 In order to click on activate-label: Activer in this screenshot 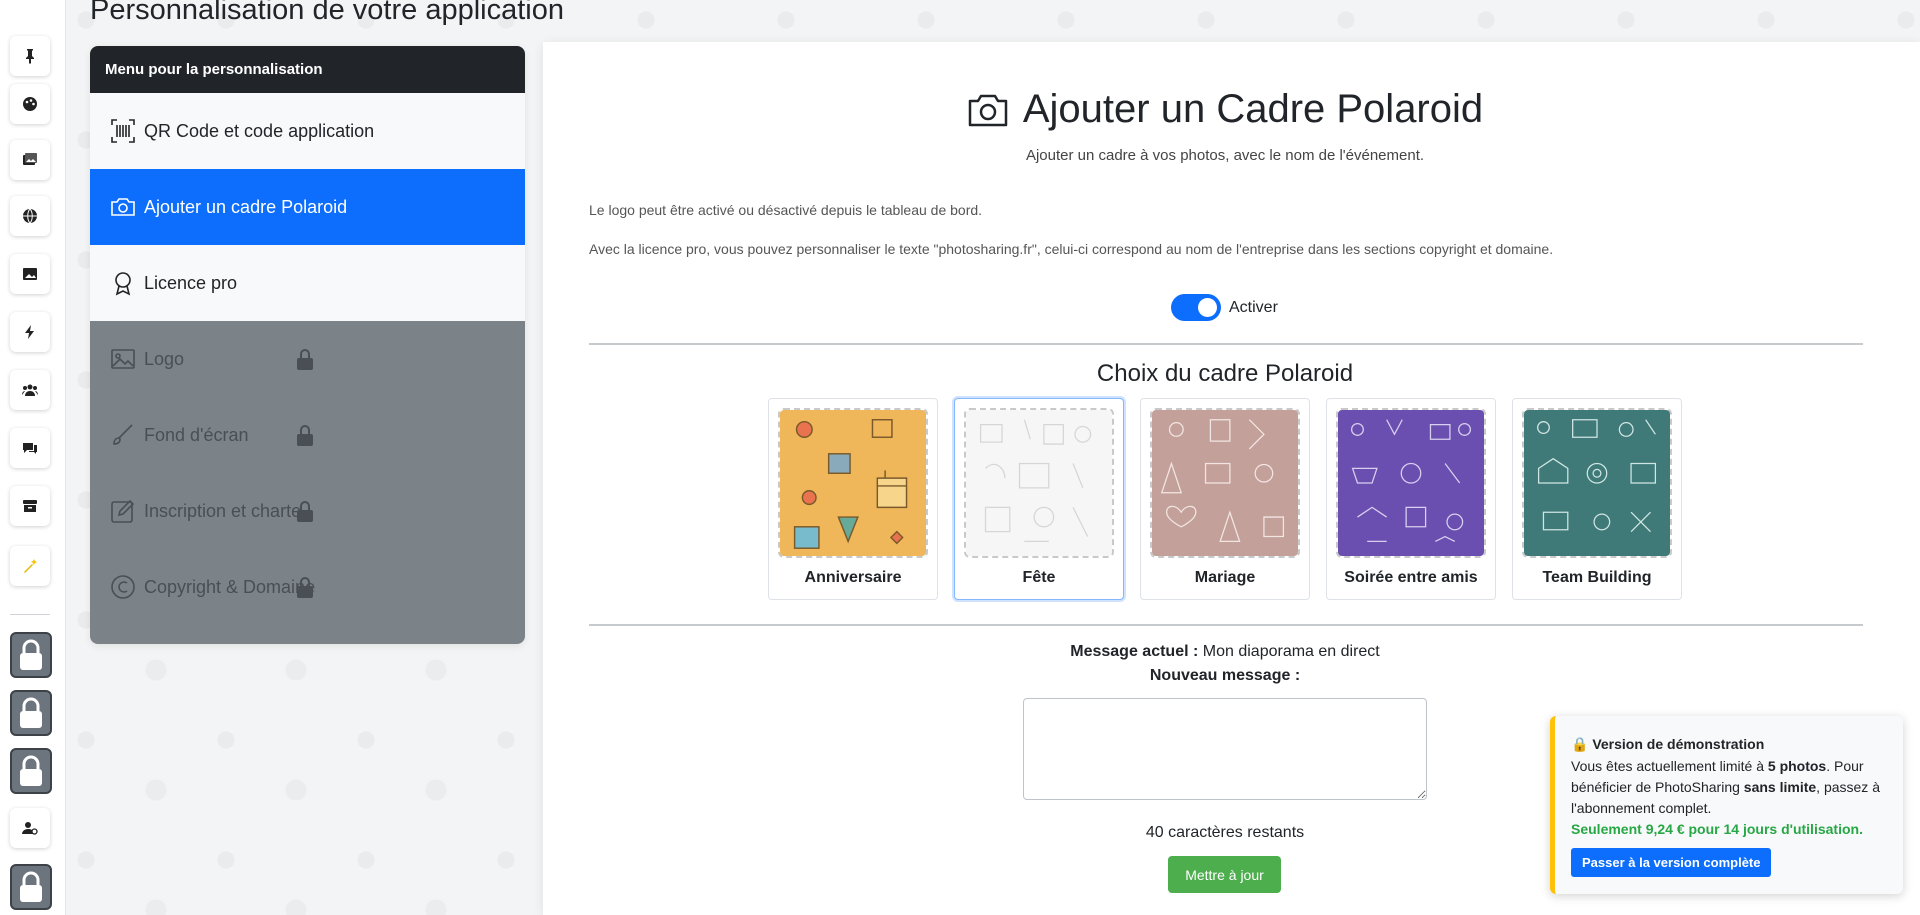, I will do `click(1253, 307)`.